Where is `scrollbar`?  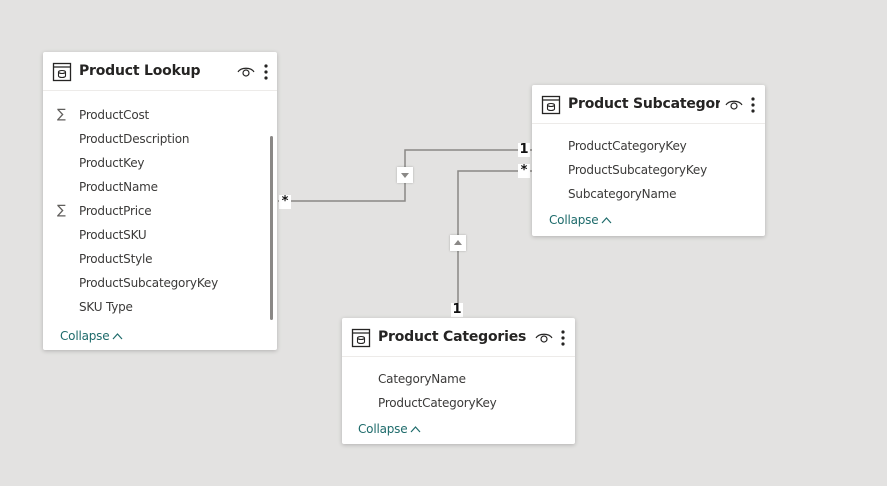
scrollbar is located at coordinates (271, 228).